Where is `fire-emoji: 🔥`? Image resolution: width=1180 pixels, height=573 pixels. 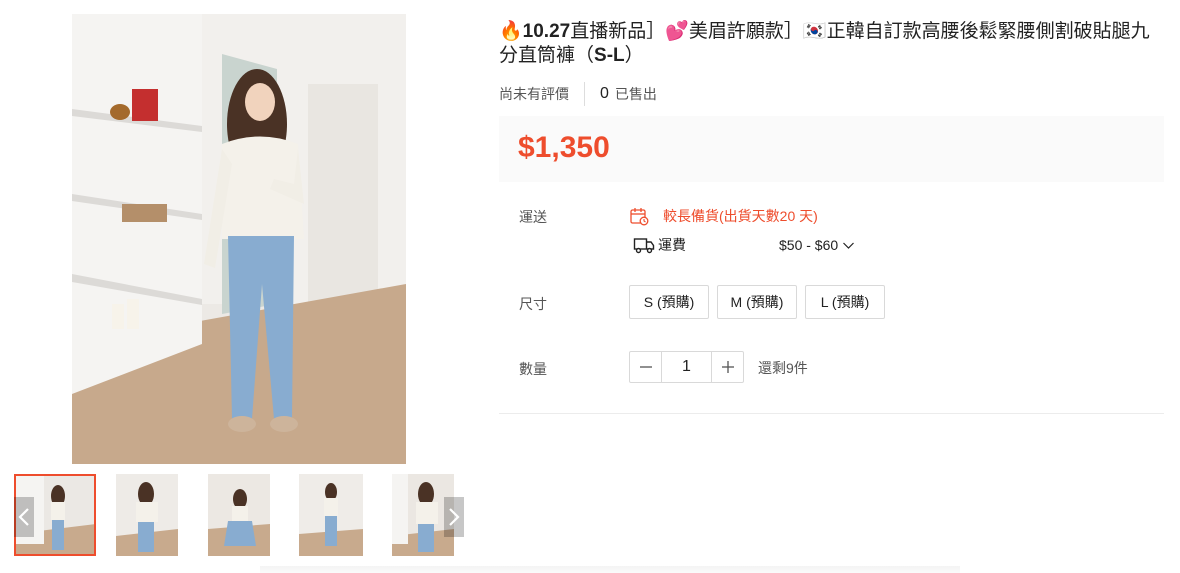 fire-emoji: 🔥 is located at coordinates (511, 31).